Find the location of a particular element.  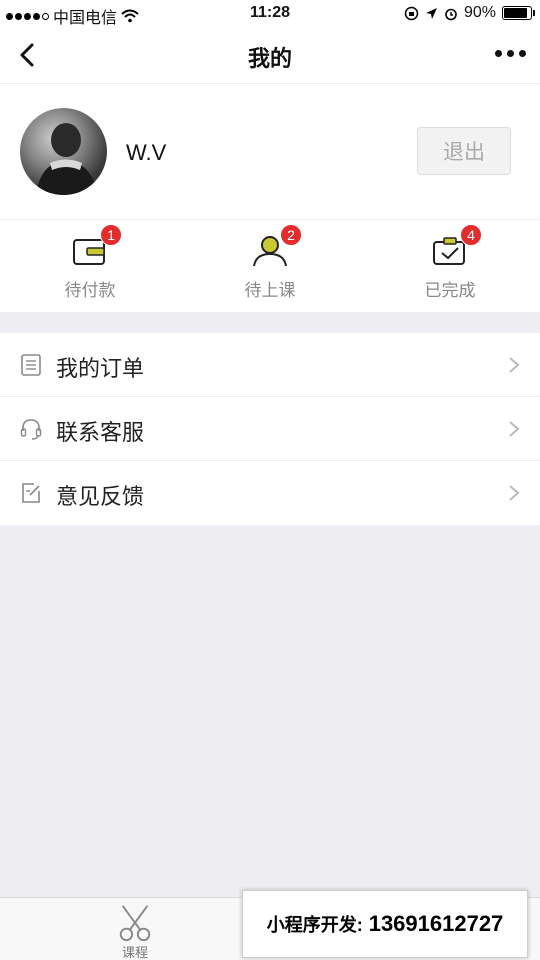

menu-item-contact-support: 联系客服 is located at coordinates (270, 429).